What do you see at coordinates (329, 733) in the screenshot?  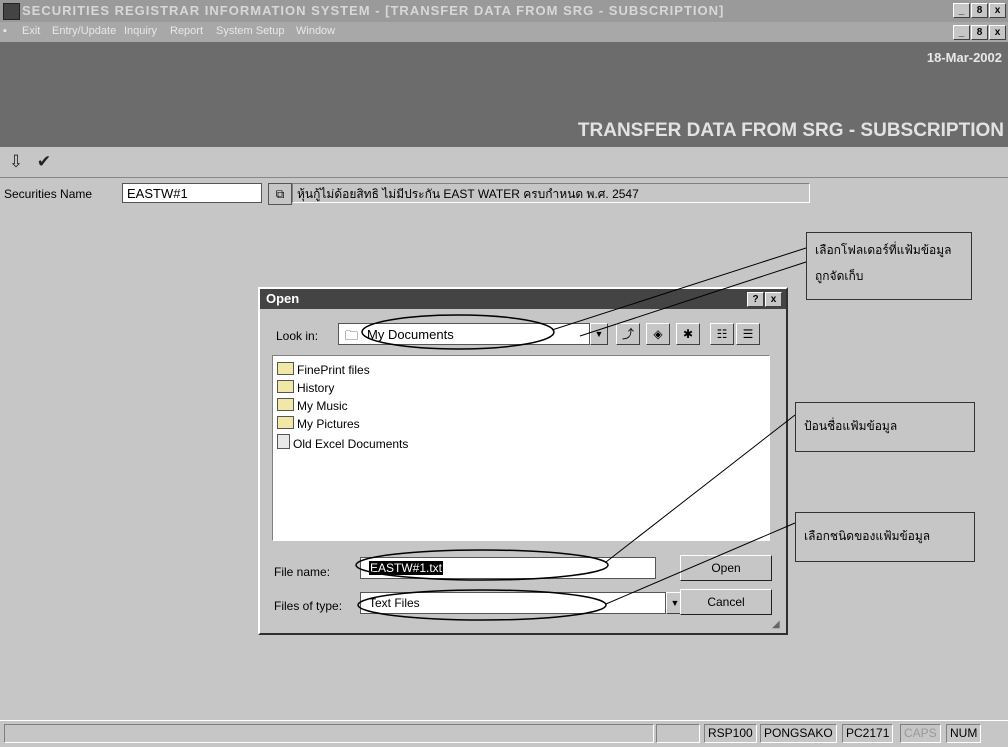 I see `status-message-panel` at bounding box center [329, 733].